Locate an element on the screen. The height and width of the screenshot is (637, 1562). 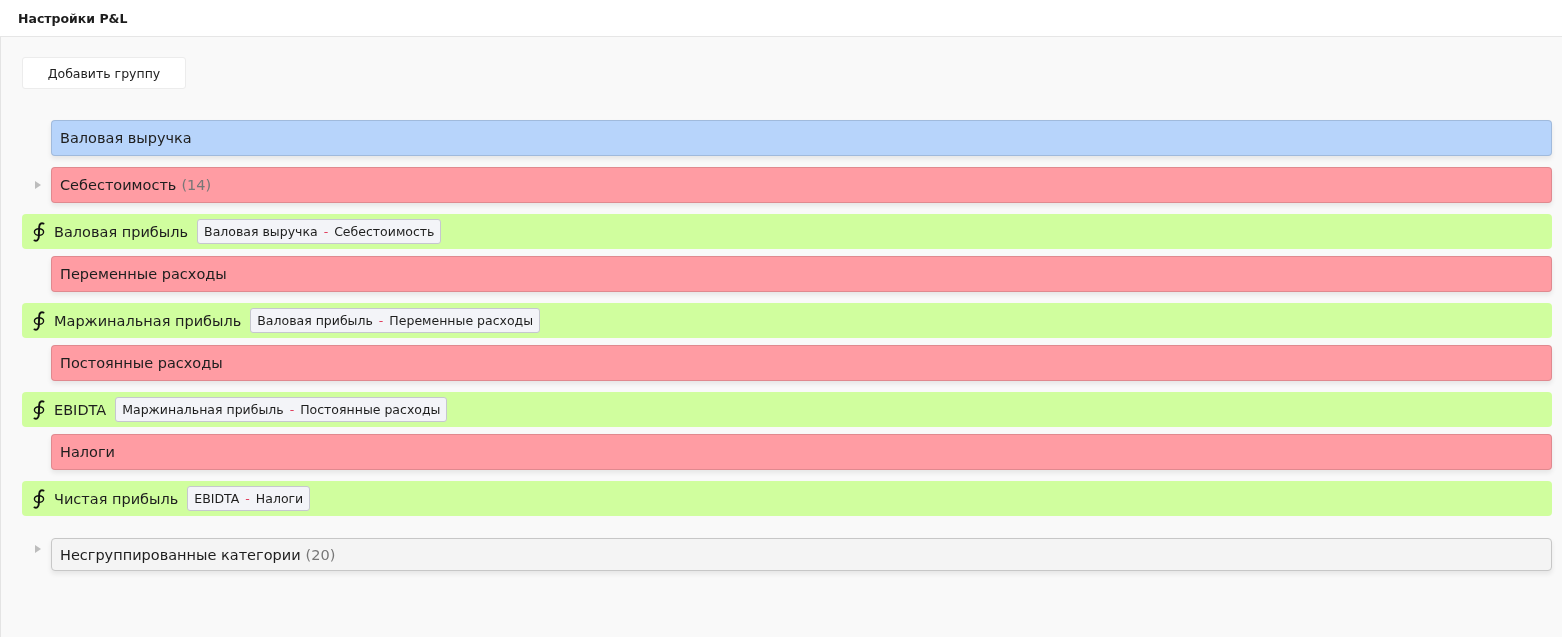
item-count: (14) is located at coordinates (196, 185).